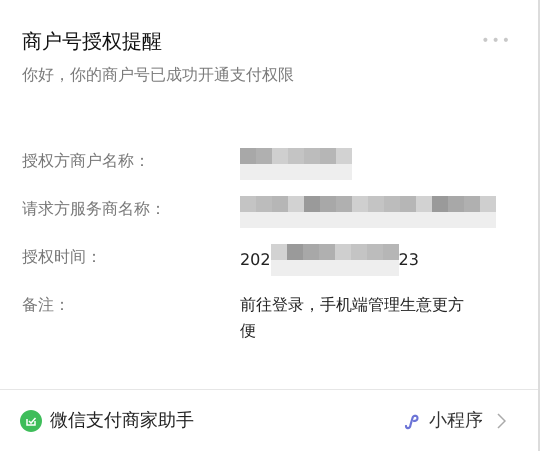 The image size is (546, 451). What do you see at coordinates (158, 75) in the screenshot?
I see `card-subtitle: 你好，你的商户号已成功开通支付权限` at bounding box center [158, 75].